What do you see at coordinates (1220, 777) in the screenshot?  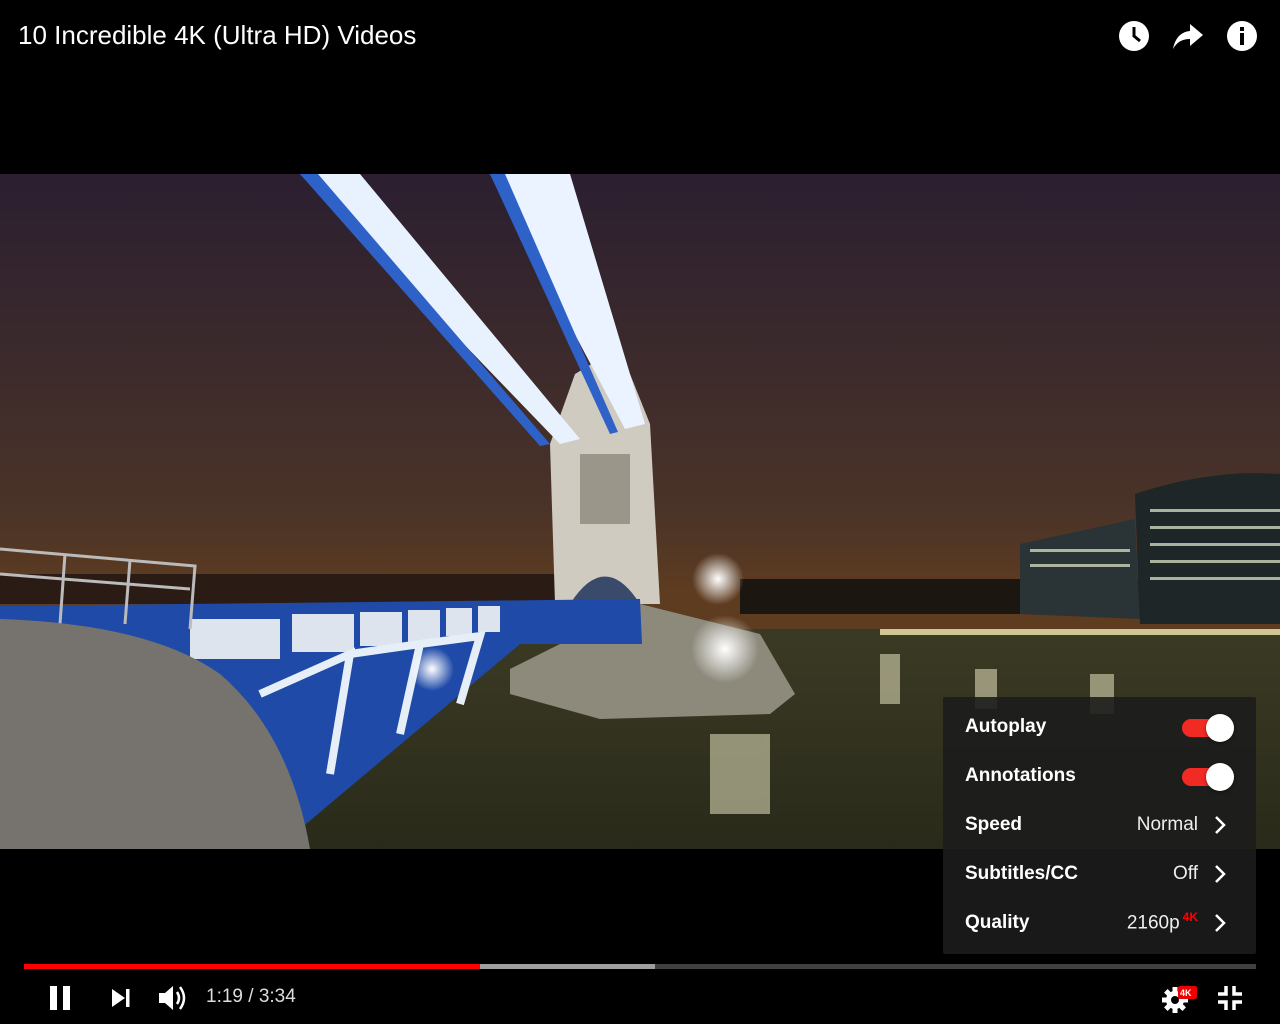 I see `annotations-toggle-knob` at bounding box center [1220, 777].